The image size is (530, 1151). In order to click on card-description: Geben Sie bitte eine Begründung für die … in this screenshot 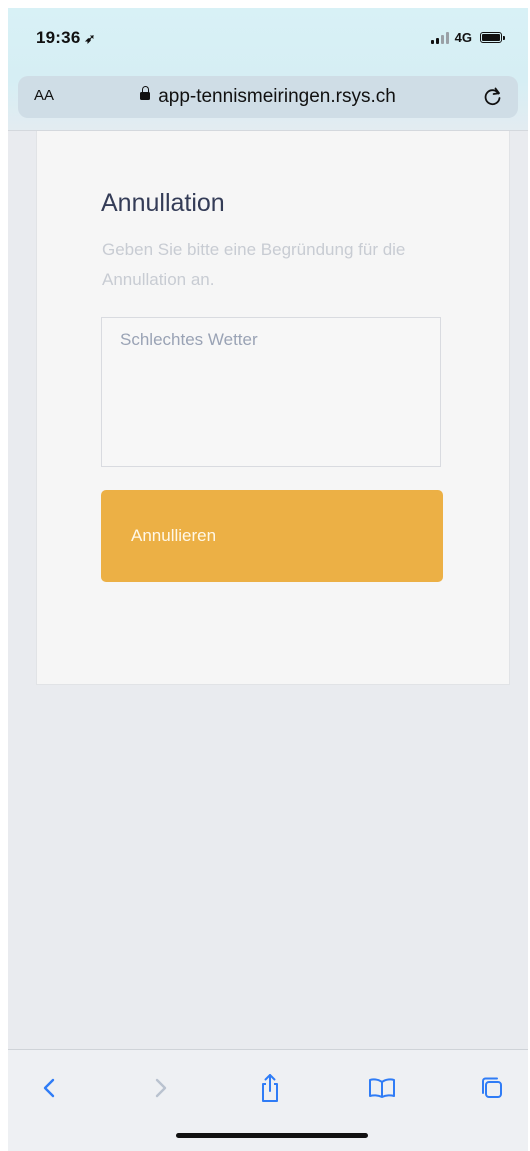, I will do `click(254, 264)`.